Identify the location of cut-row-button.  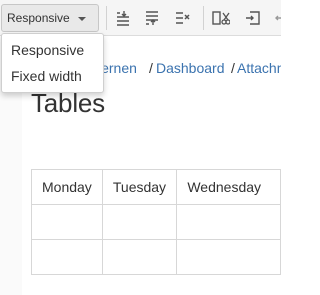
(221, 18).